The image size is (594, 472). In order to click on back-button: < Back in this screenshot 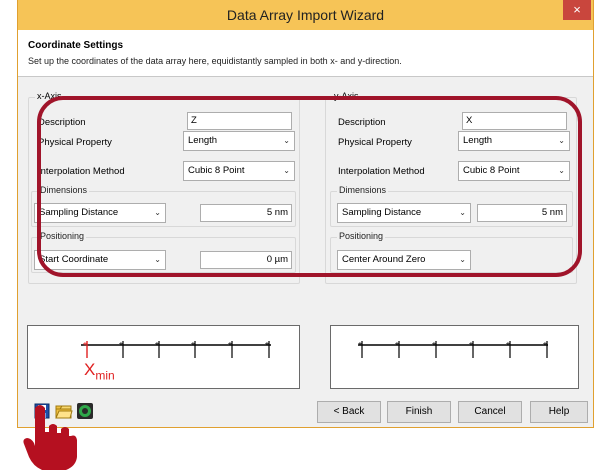, I will do `click(349, 412)`.